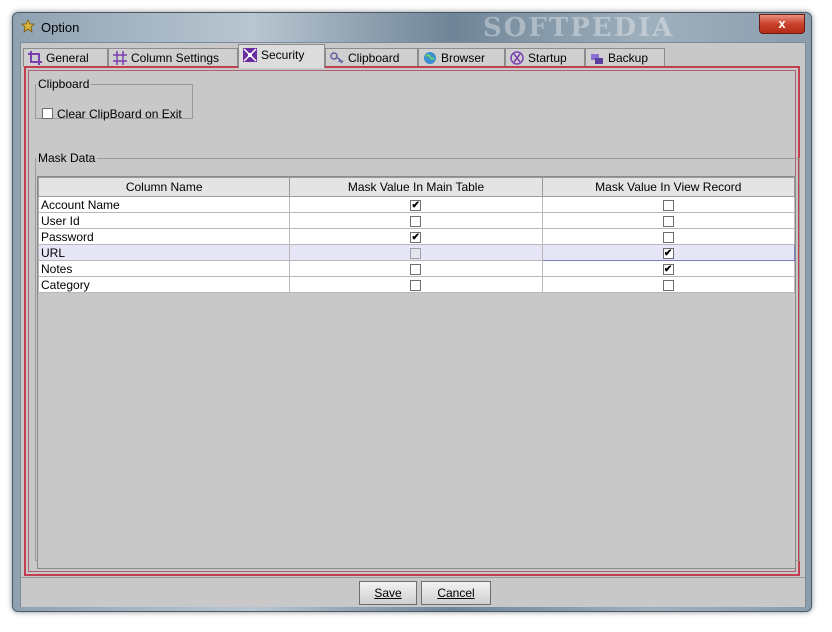 The height and width of the screenshot is (632, 832). I want to click on close-button: x, so click(782, 24).